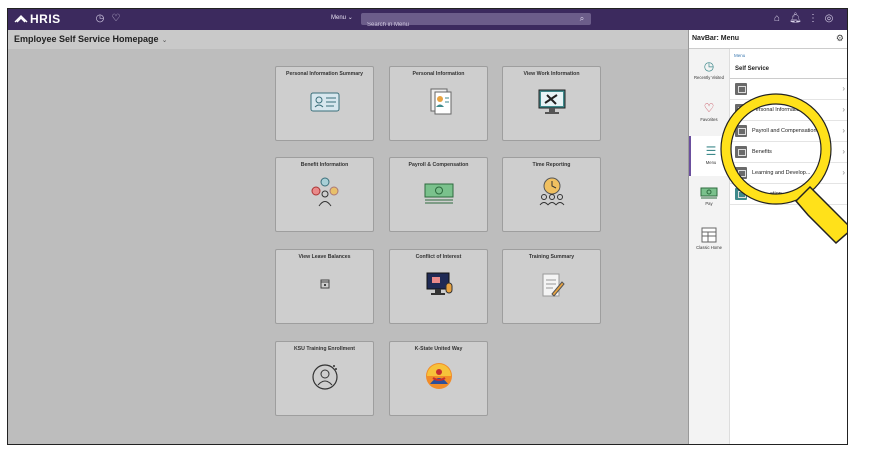 The width and height of the screenshot is (887, 466). What do you see at coordinates (438, 74) in the screenshot?
I see `tile-label: Personal Information` at bounding box center [438, 74].